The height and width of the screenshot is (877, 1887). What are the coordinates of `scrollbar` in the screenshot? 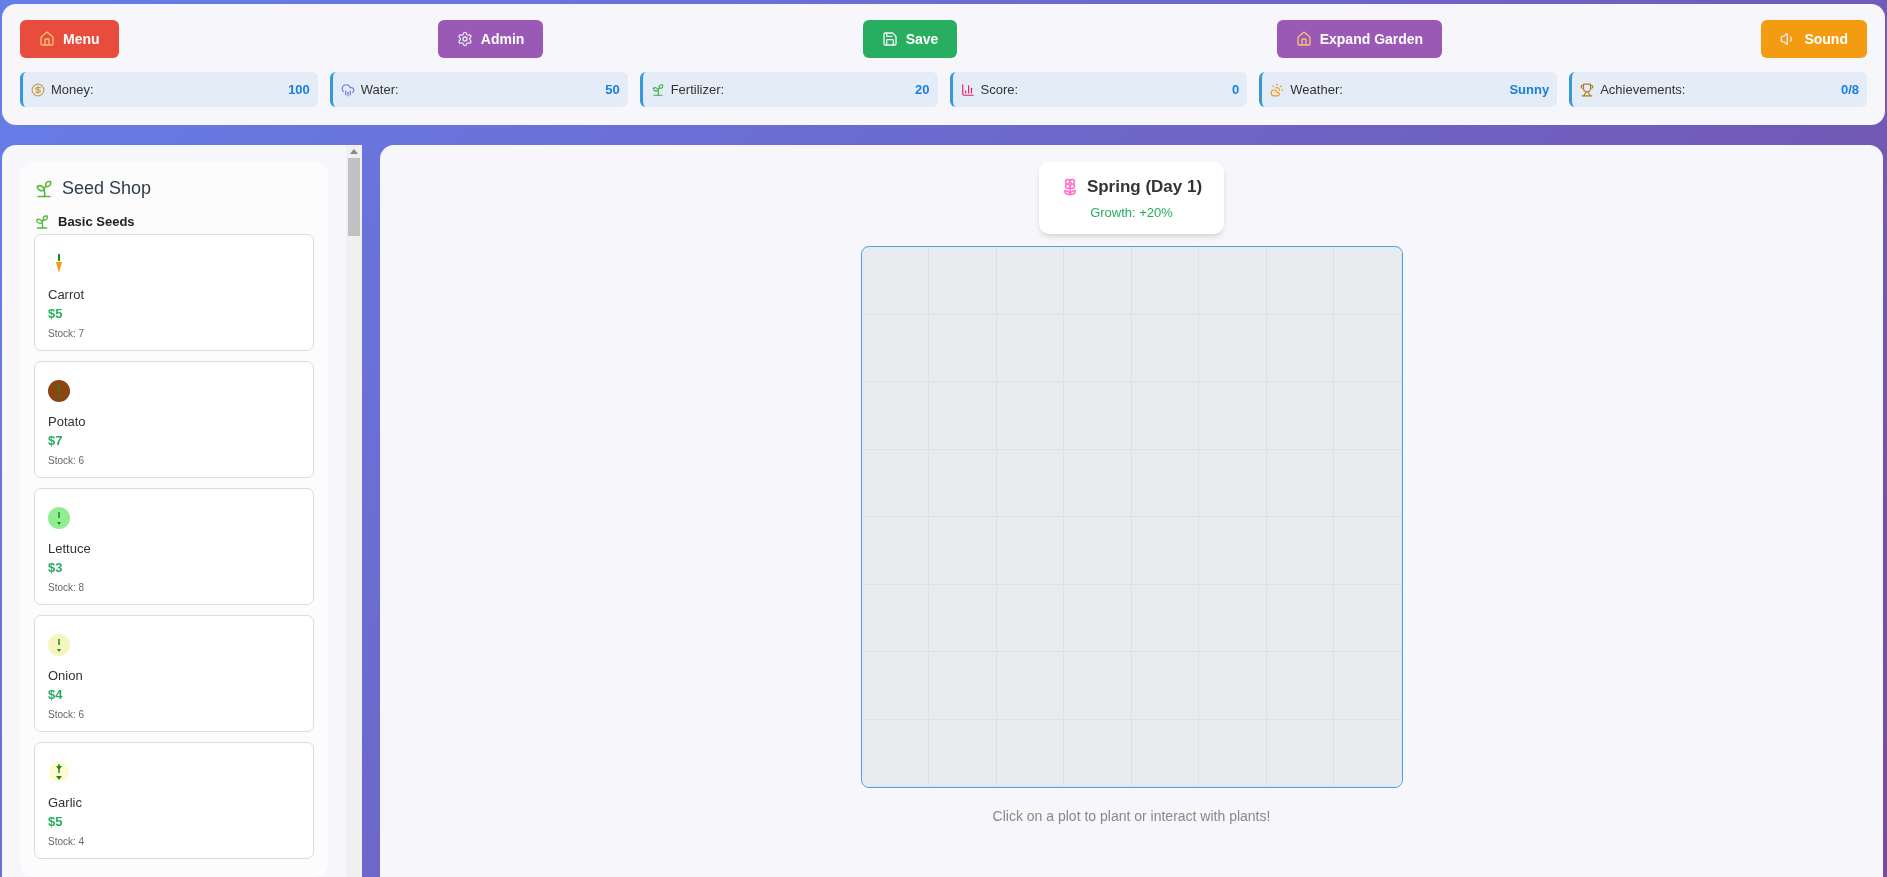 It's located at (354, 511).